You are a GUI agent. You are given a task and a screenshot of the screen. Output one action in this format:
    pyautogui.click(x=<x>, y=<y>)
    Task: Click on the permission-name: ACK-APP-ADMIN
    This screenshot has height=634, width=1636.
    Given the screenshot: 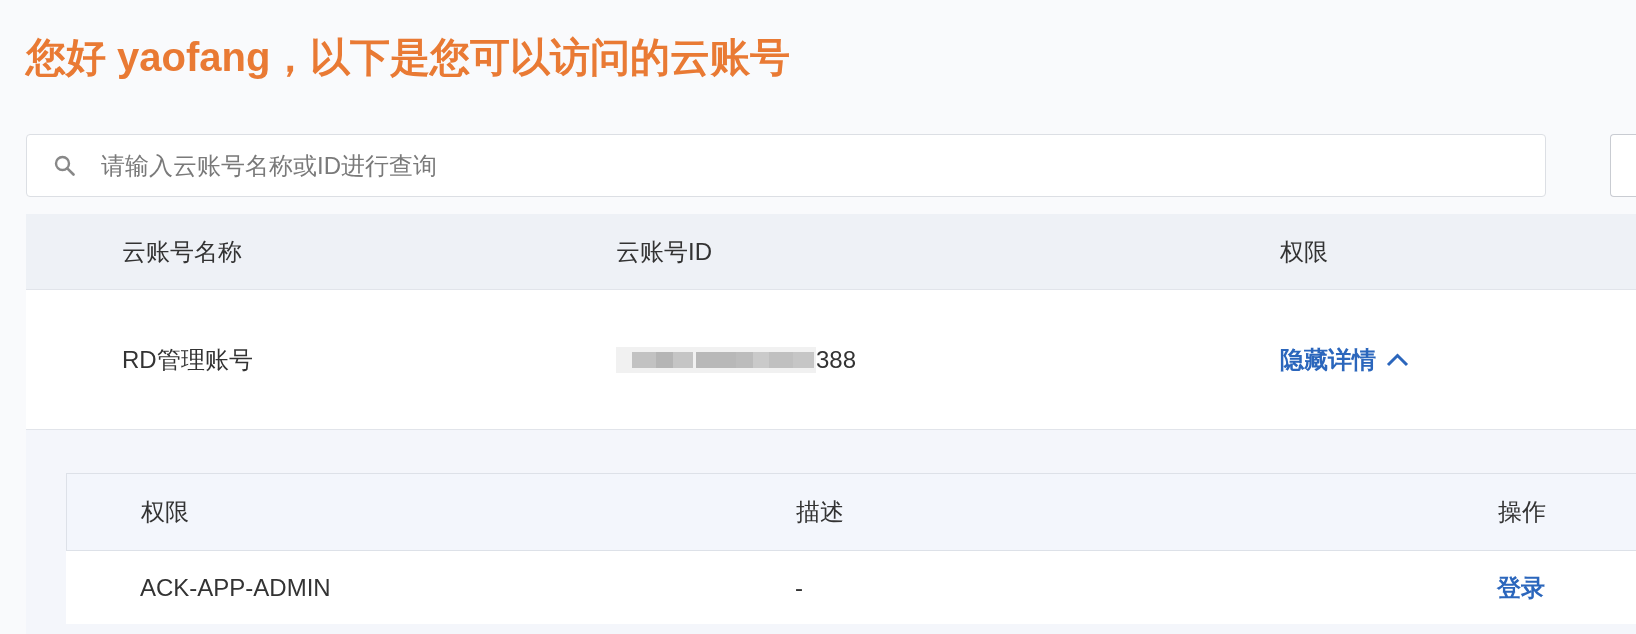 What is the action you would take?
    pyautogui.click(x=235, y=587)
    